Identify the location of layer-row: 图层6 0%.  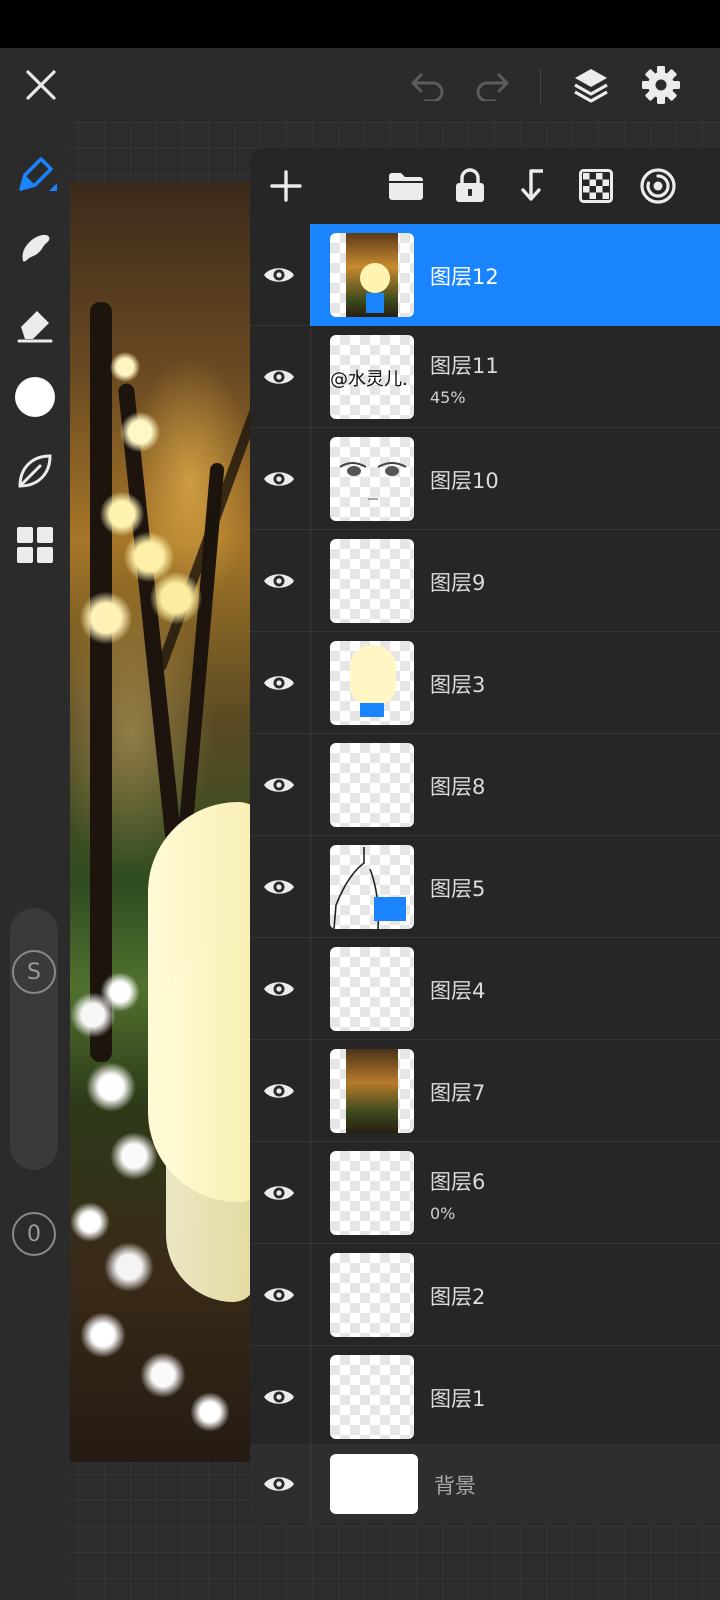
(485, 1193).